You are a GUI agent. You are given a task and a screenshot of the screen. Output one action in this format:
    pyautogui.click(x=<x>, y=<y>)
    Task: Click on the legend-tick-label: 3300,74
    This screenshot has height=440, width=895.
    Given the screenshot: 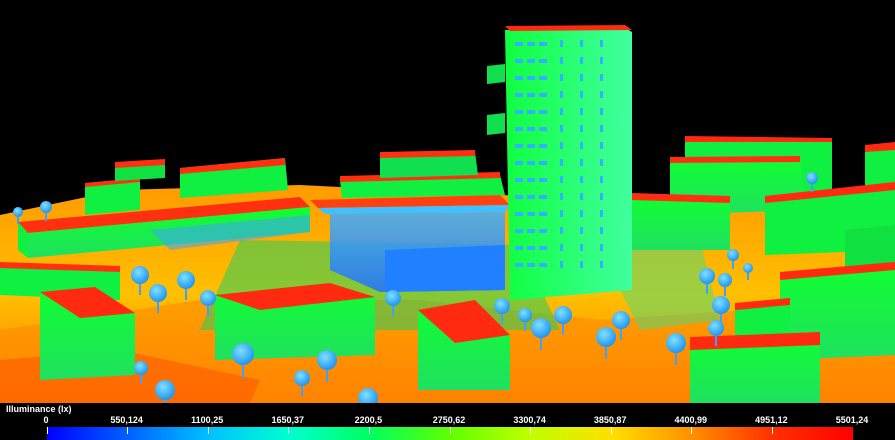 What is the action you would take?
    pyautogui.click(x=529, y=420)
    